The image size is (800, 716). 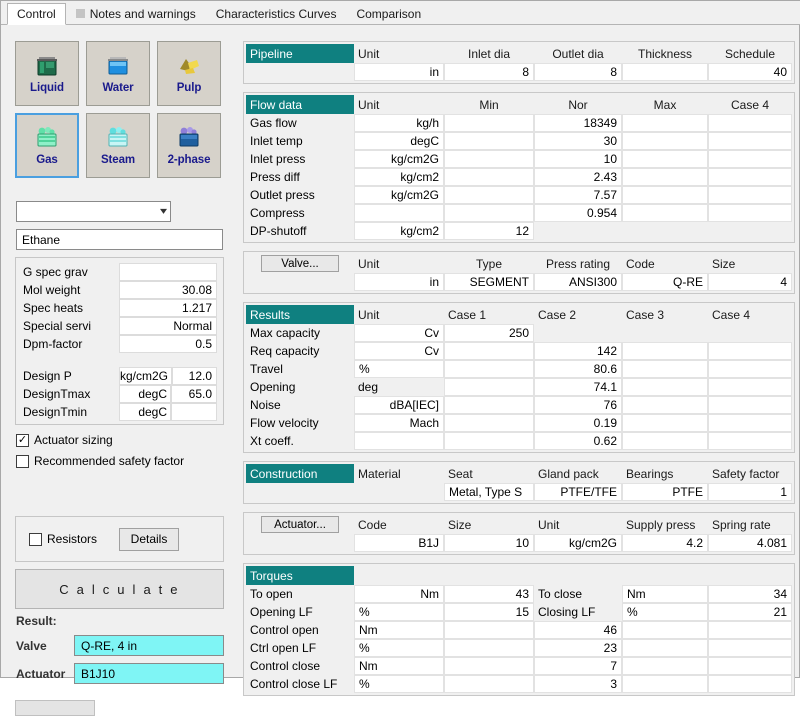 What do you see at coordinates (489, 231) in the screenshot?
I see `flow-row-min: 12` at bounding box center [489, 231].